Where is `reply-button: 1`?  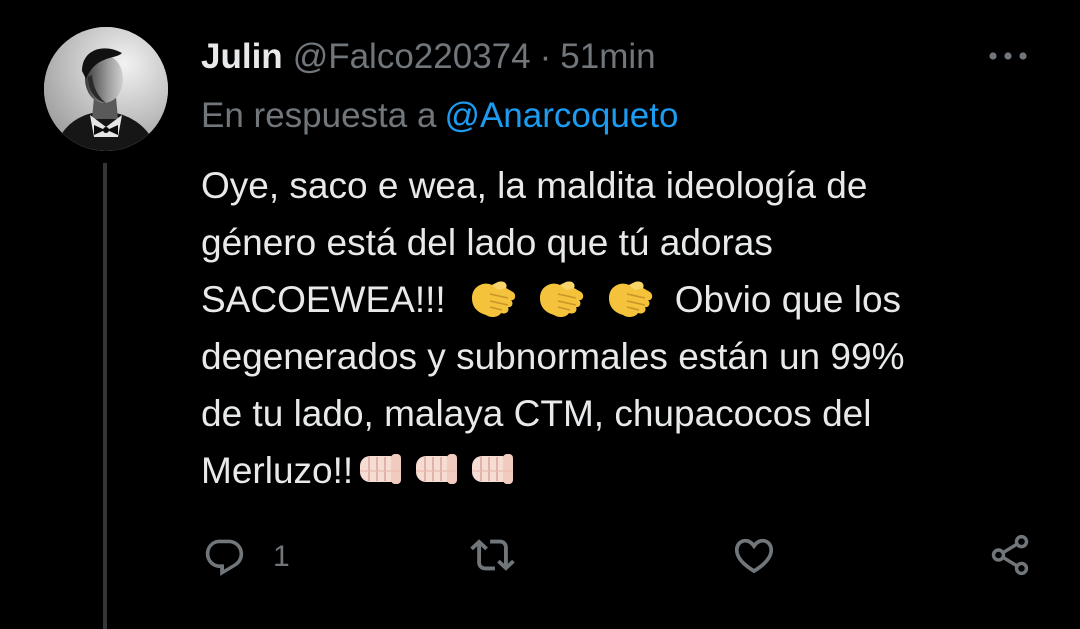 reply-button: 1 is located at coordinates (245, 555).